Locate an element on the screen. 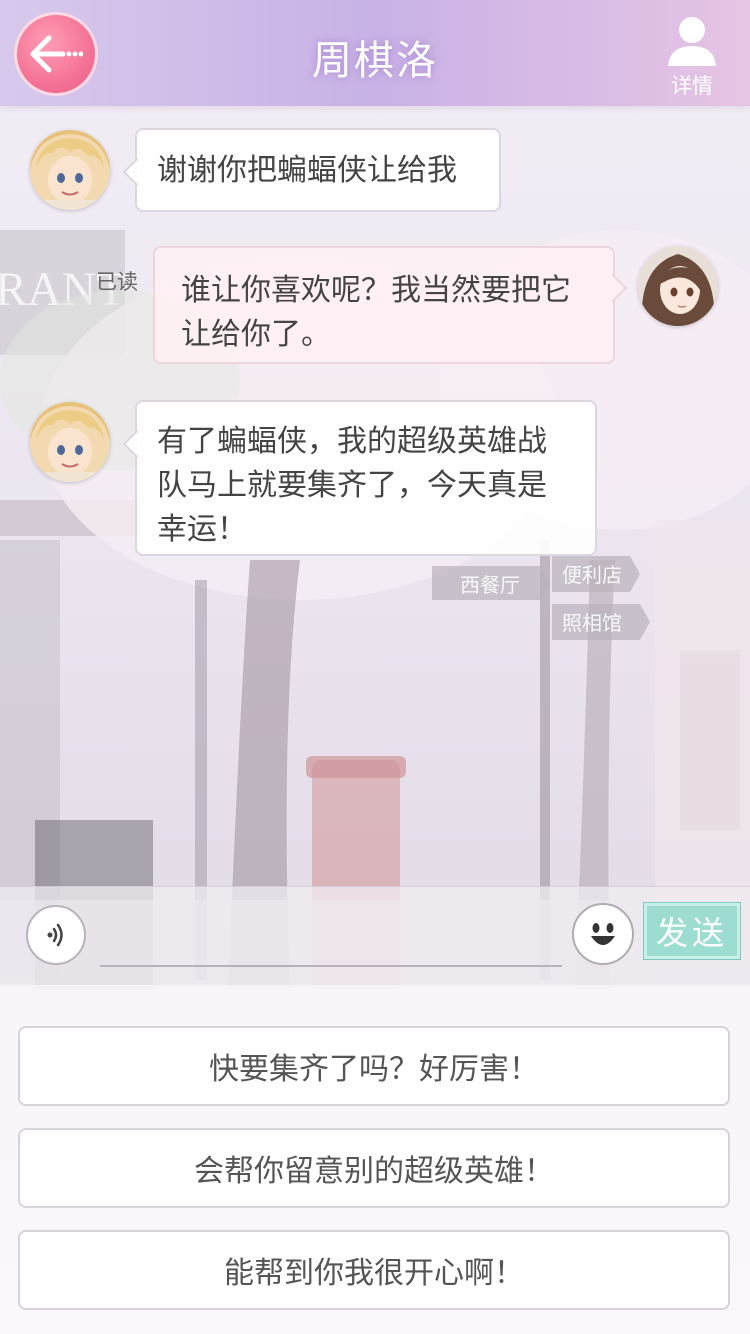 This screenshot has width=750, height=1334. sign-store: 便利店 is located at coordinates (592, 575).